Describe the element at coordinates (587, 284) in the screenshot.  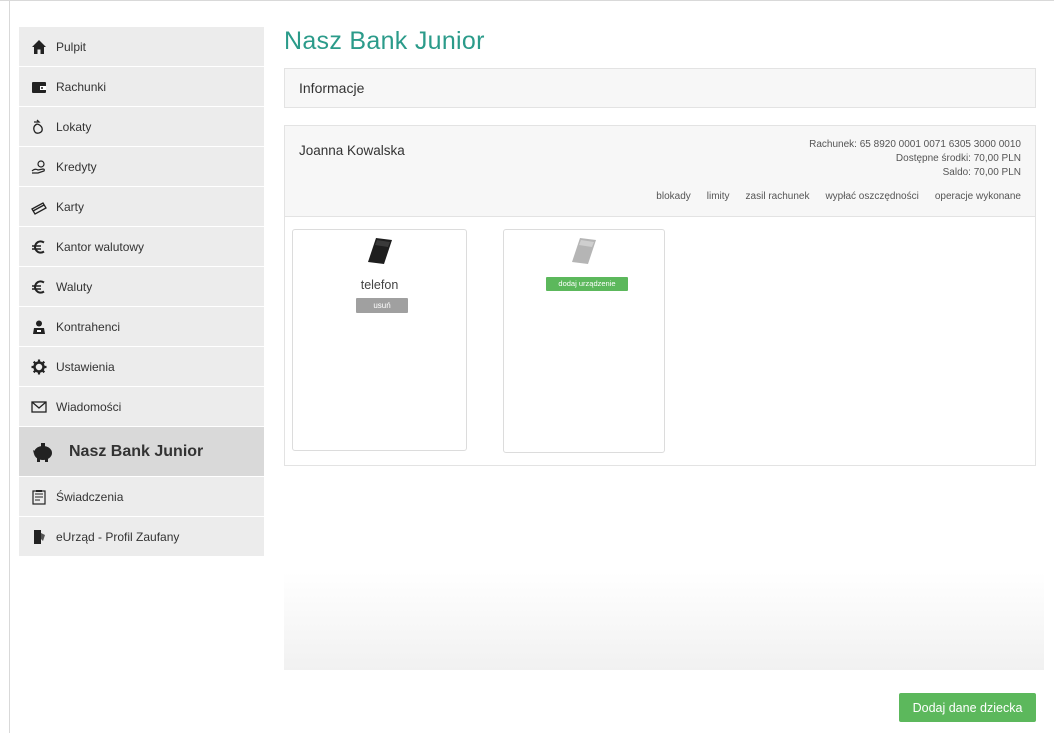
I see `add-device-button: dodaj urządzenie` at that location.